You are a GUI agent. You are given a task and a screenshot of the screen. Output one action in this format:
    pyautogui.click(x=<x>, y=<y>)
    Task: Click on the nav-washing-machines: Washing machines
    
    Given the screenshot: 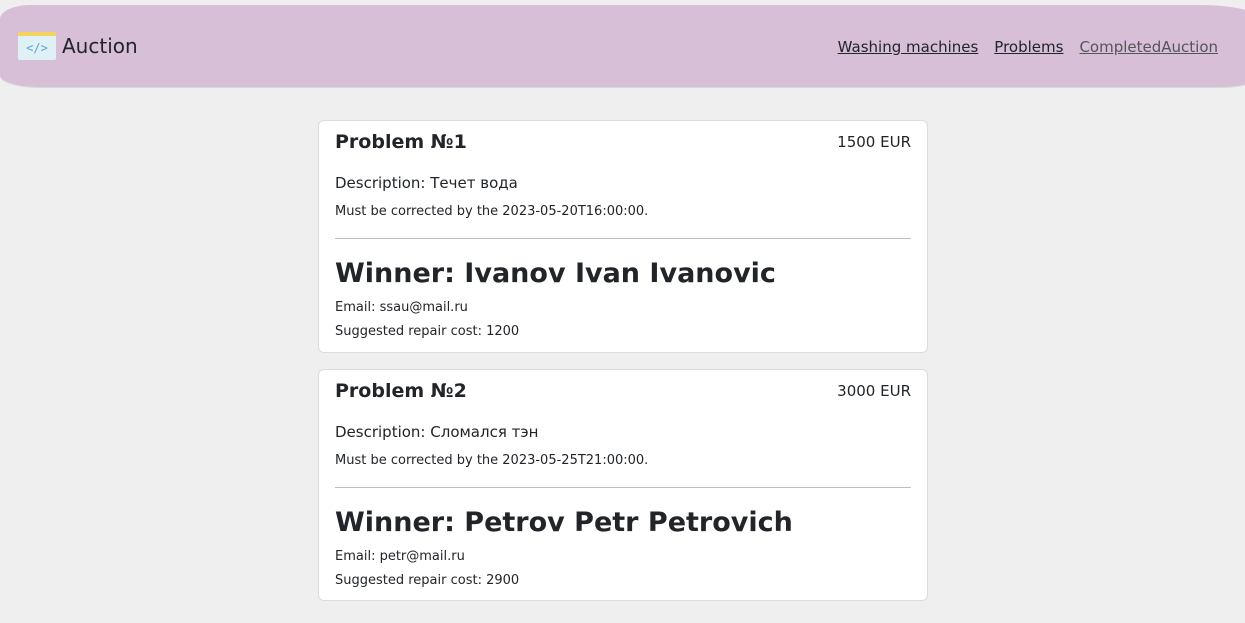 What is the action you would take?
    pyautogui.click(x=908, y=47)
    